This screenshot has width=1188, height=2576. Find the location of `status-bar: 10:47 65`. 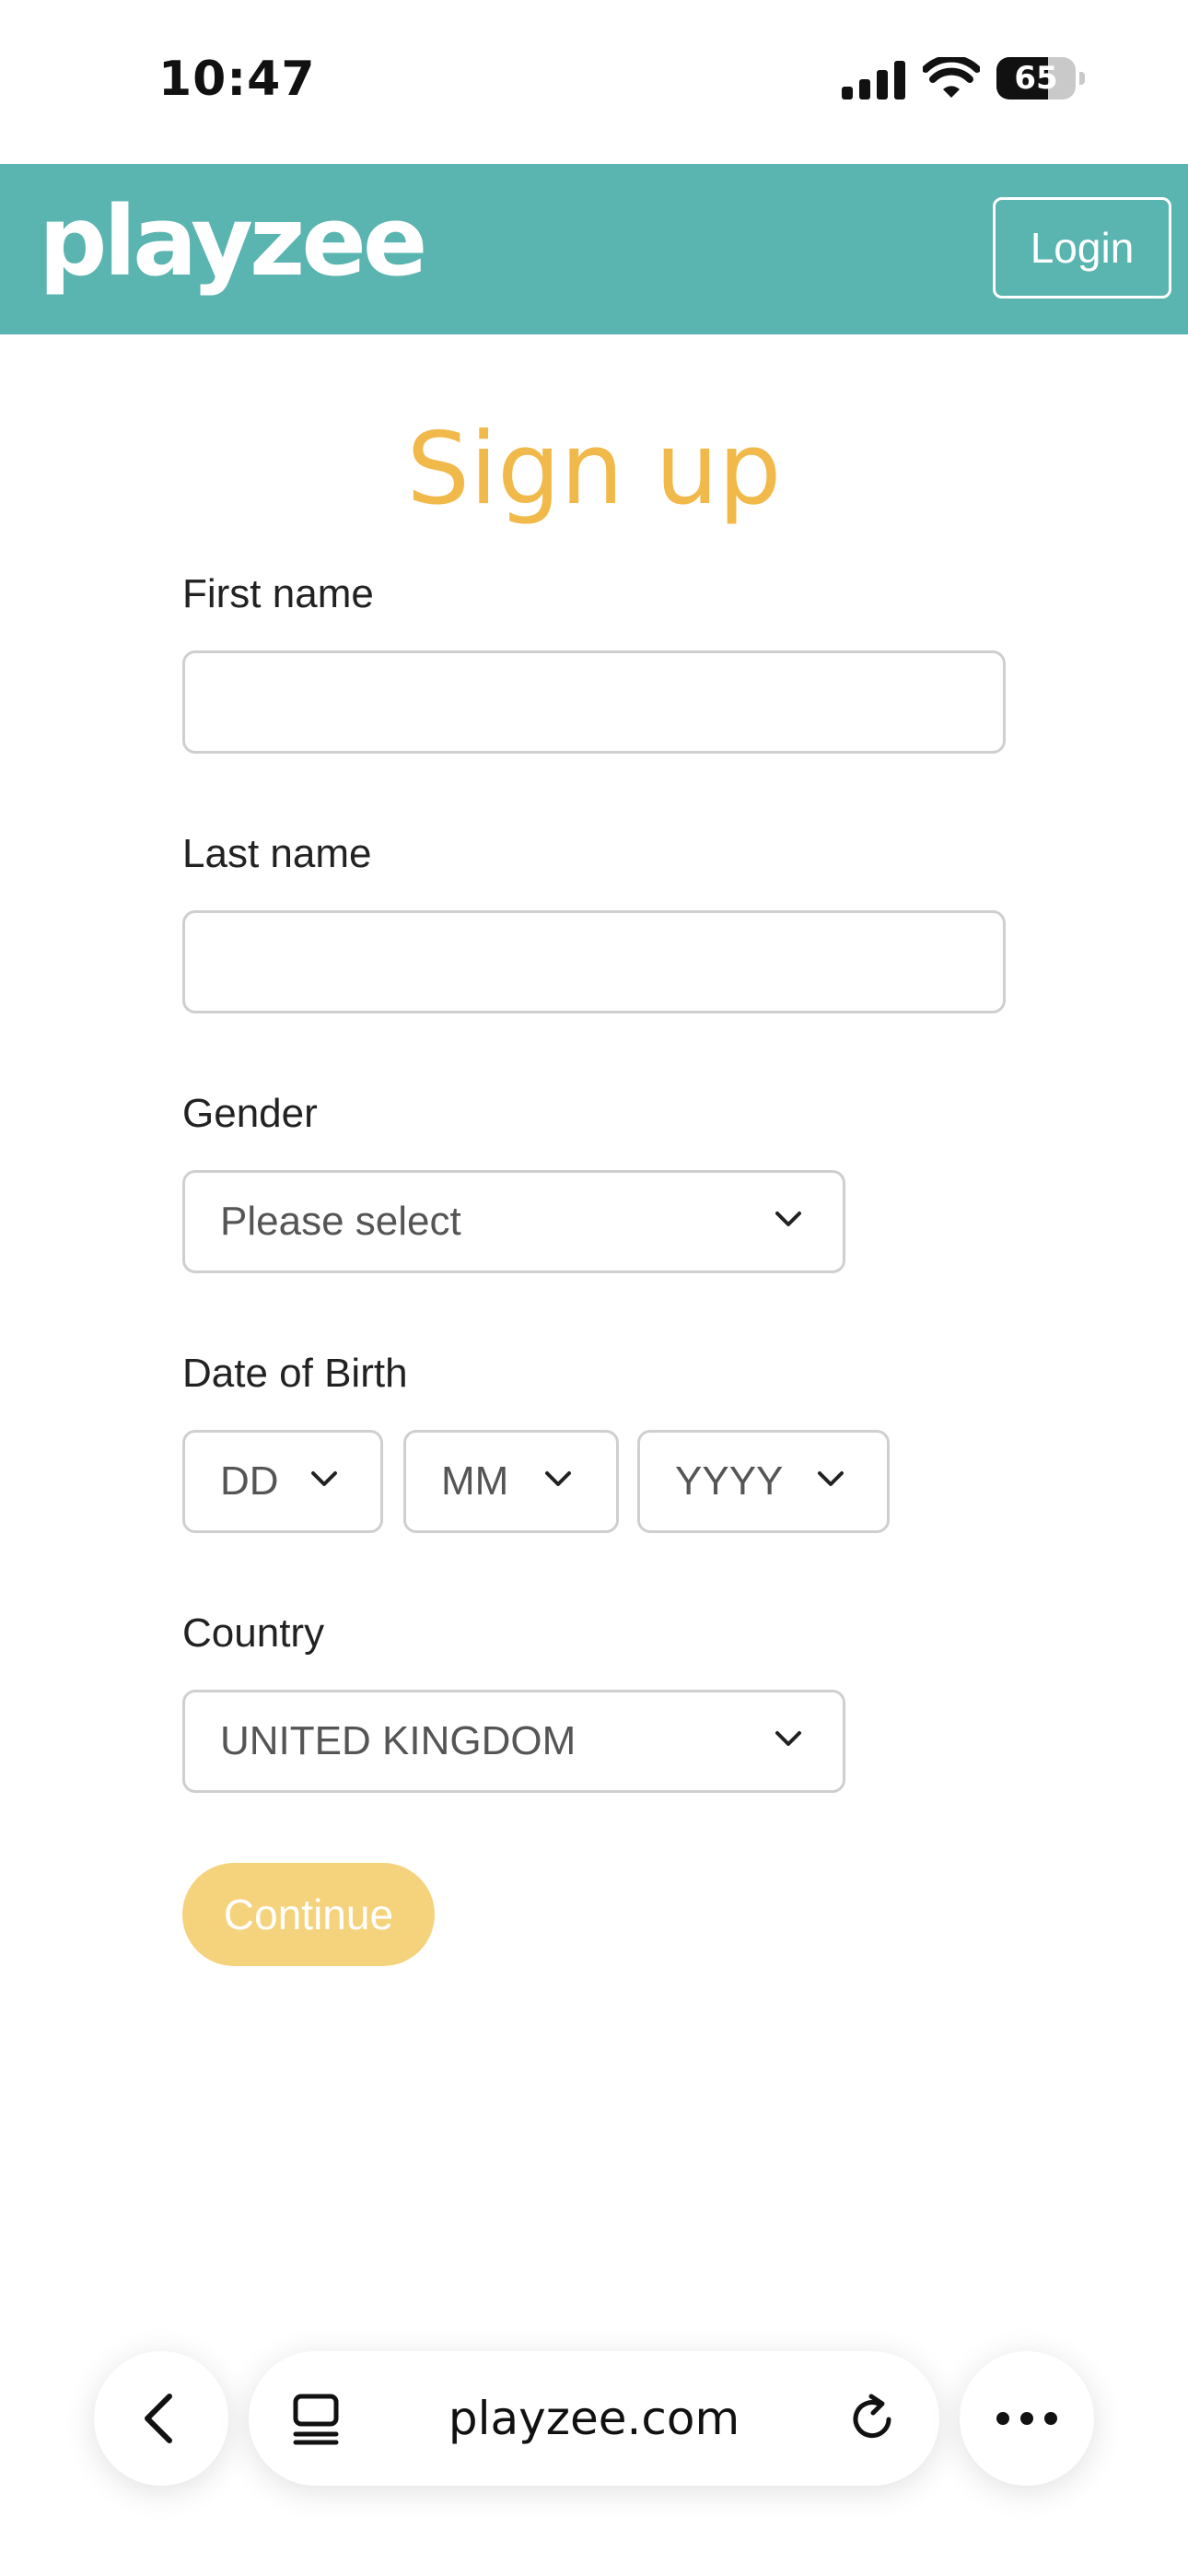

status-bar: 10:47 65 is located at coordinates (594, 82).